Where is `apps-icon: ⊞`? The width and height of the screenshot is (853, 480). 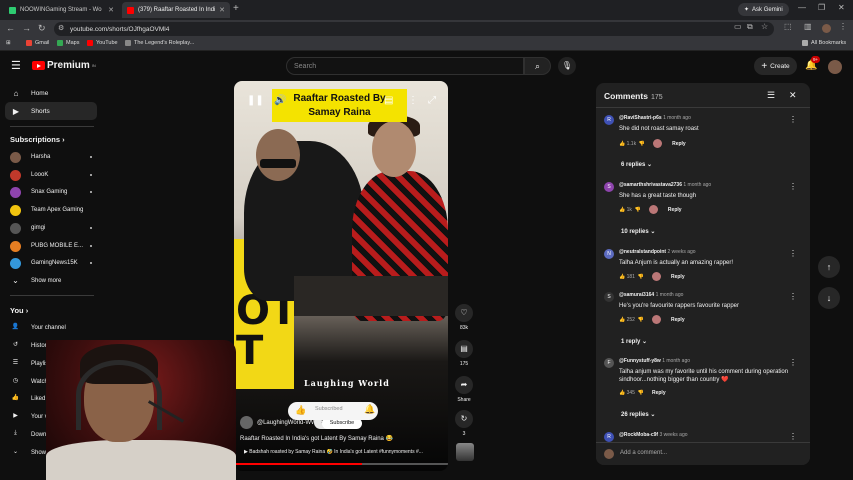
apps-icon: ⊞ is located at coordinates (8, 43).